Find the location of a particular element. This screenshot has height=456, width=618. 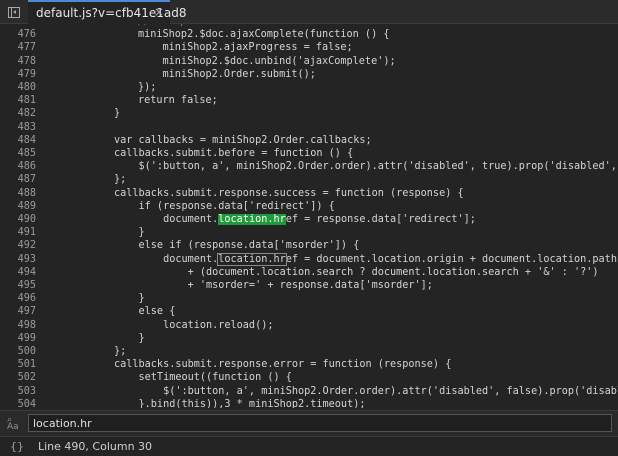

line-number: 497 is located at coordinates (18, 311).